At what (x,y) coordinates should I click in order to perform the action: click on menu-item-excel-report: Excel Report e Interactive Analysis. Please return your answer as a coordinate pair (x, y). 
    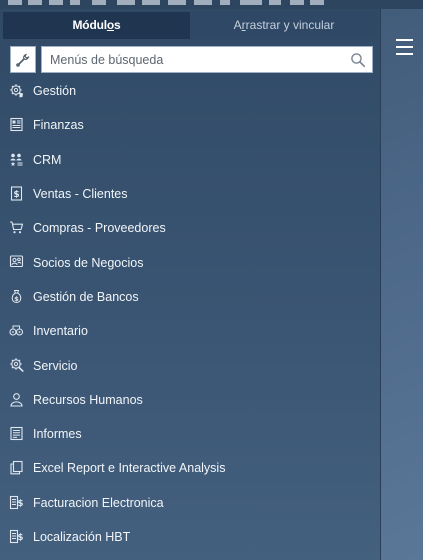
    Looking at the image, I should click on (190, 468).